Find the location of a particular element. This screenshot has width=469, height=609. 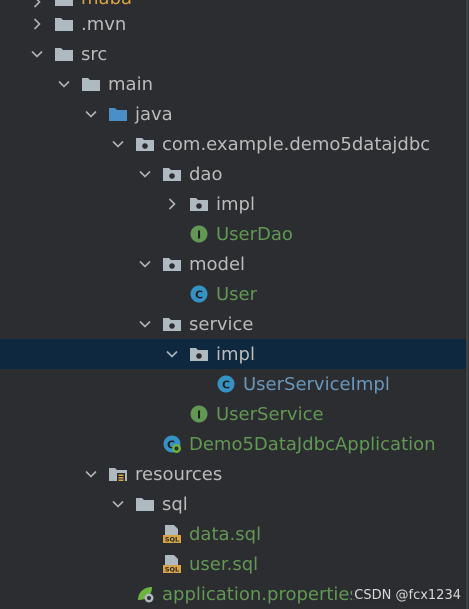

watermark: CSDN @fcx1234 is located at coordinates (407, 595).